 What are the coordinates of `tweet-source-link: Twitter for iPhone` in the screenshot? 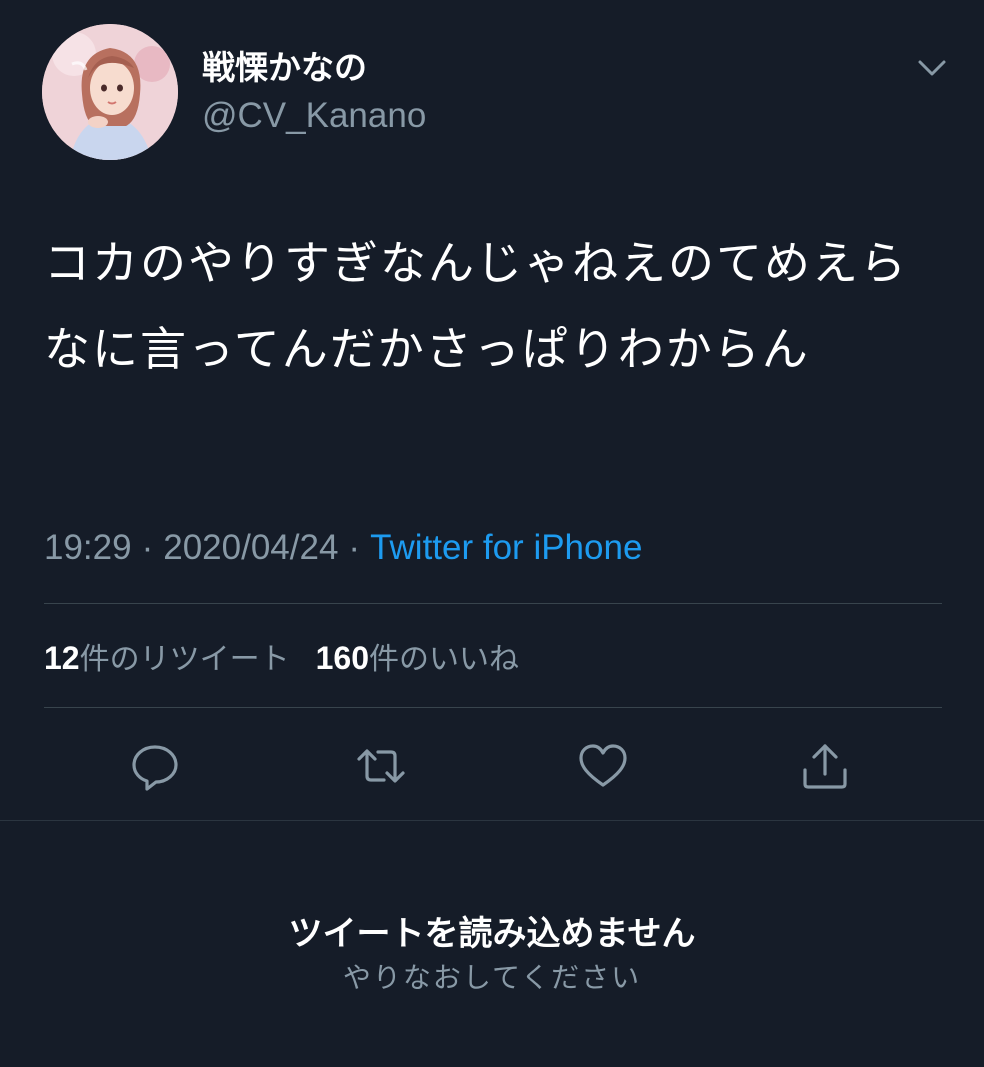 It's located at (506, 547).